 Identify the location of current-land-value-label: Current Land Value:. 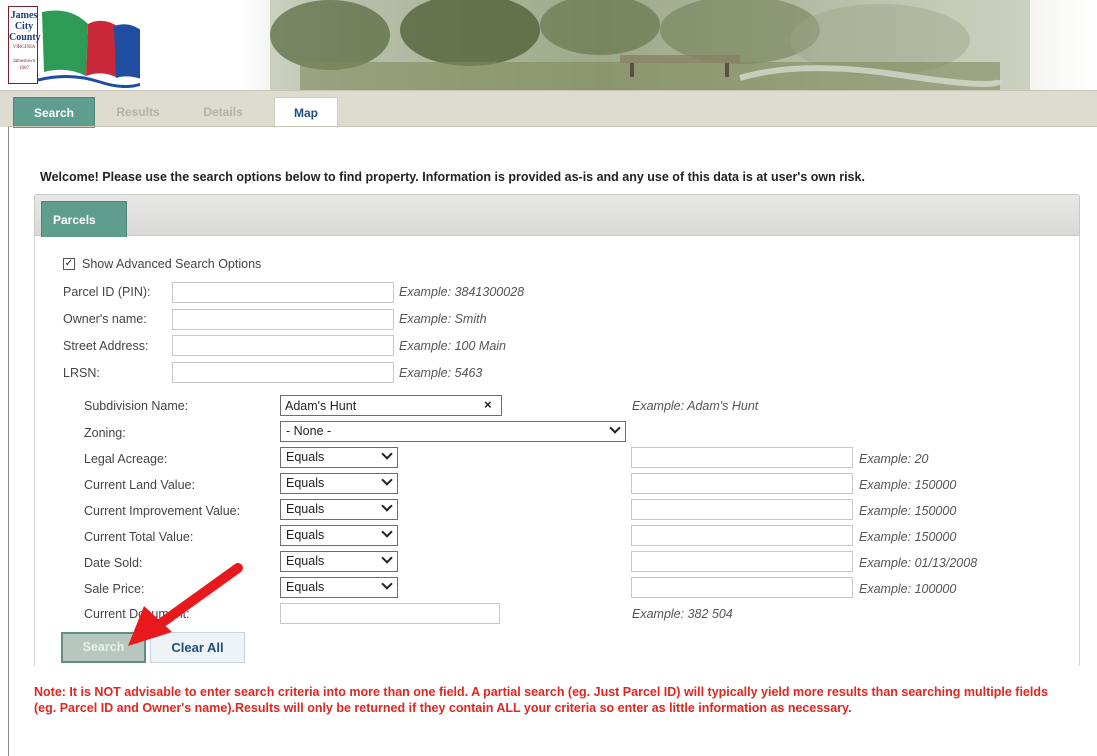
(139, 485).